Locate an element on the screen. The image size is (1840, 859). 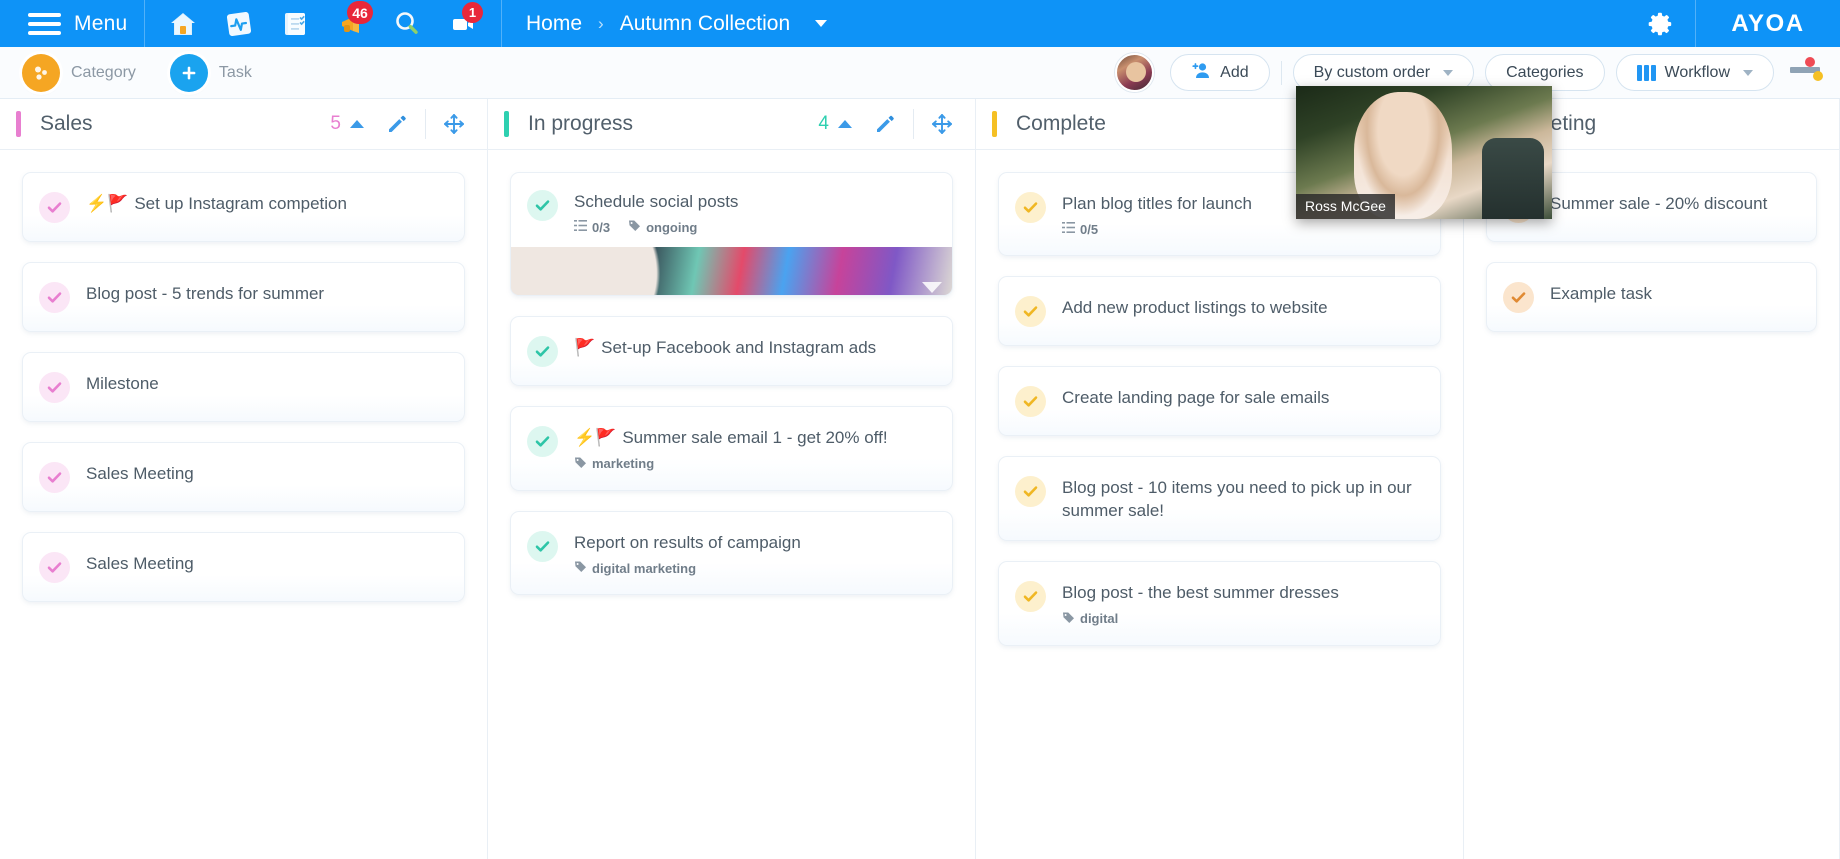
task-title: Report on results of campaign is located at coordinates (687, 542).